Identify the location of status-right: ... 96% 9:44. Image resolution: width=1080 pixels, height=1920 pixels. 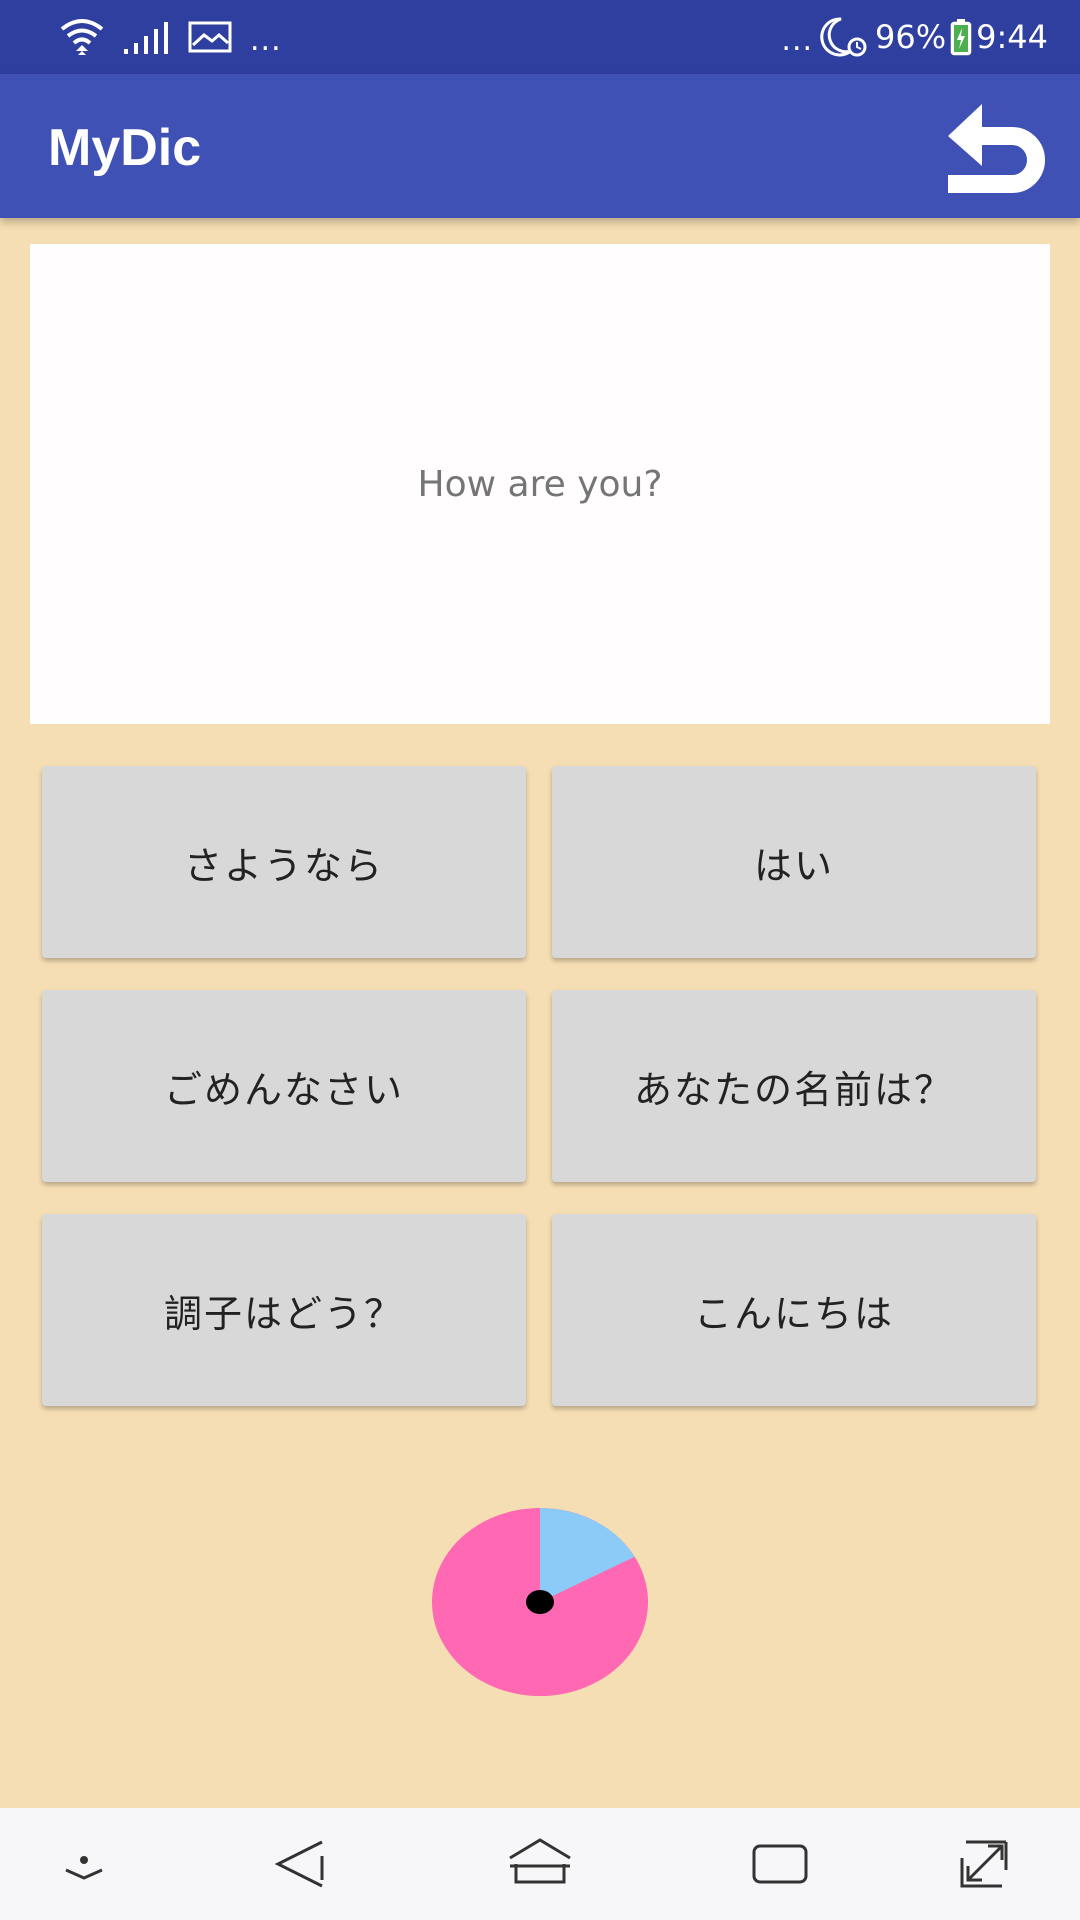
(914, 37).